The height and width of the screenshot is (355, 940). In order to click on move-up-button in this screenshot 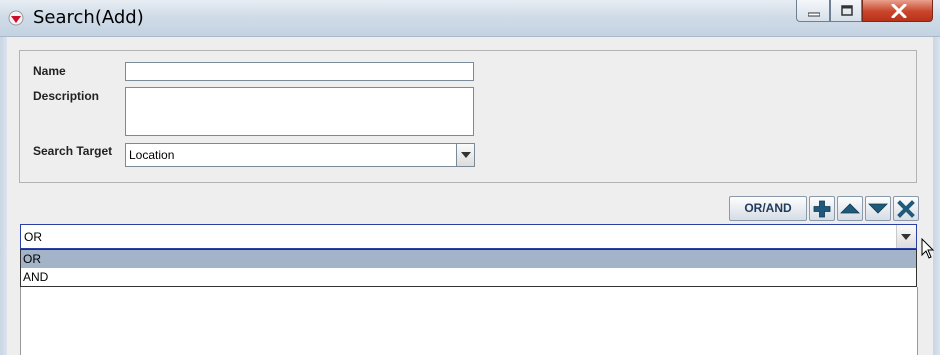, I will do `click(850, 208)`.